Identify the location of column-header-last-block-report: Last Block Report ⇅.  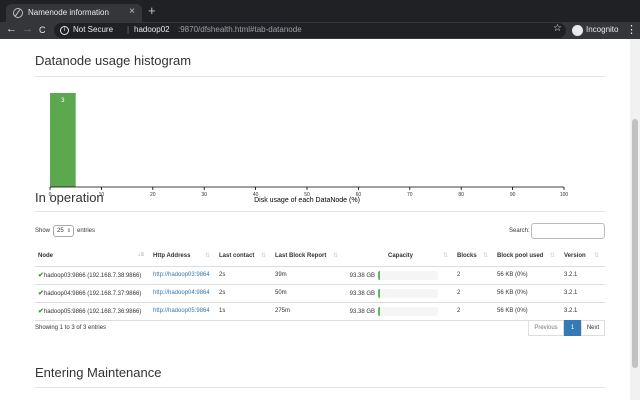
(308, 256).